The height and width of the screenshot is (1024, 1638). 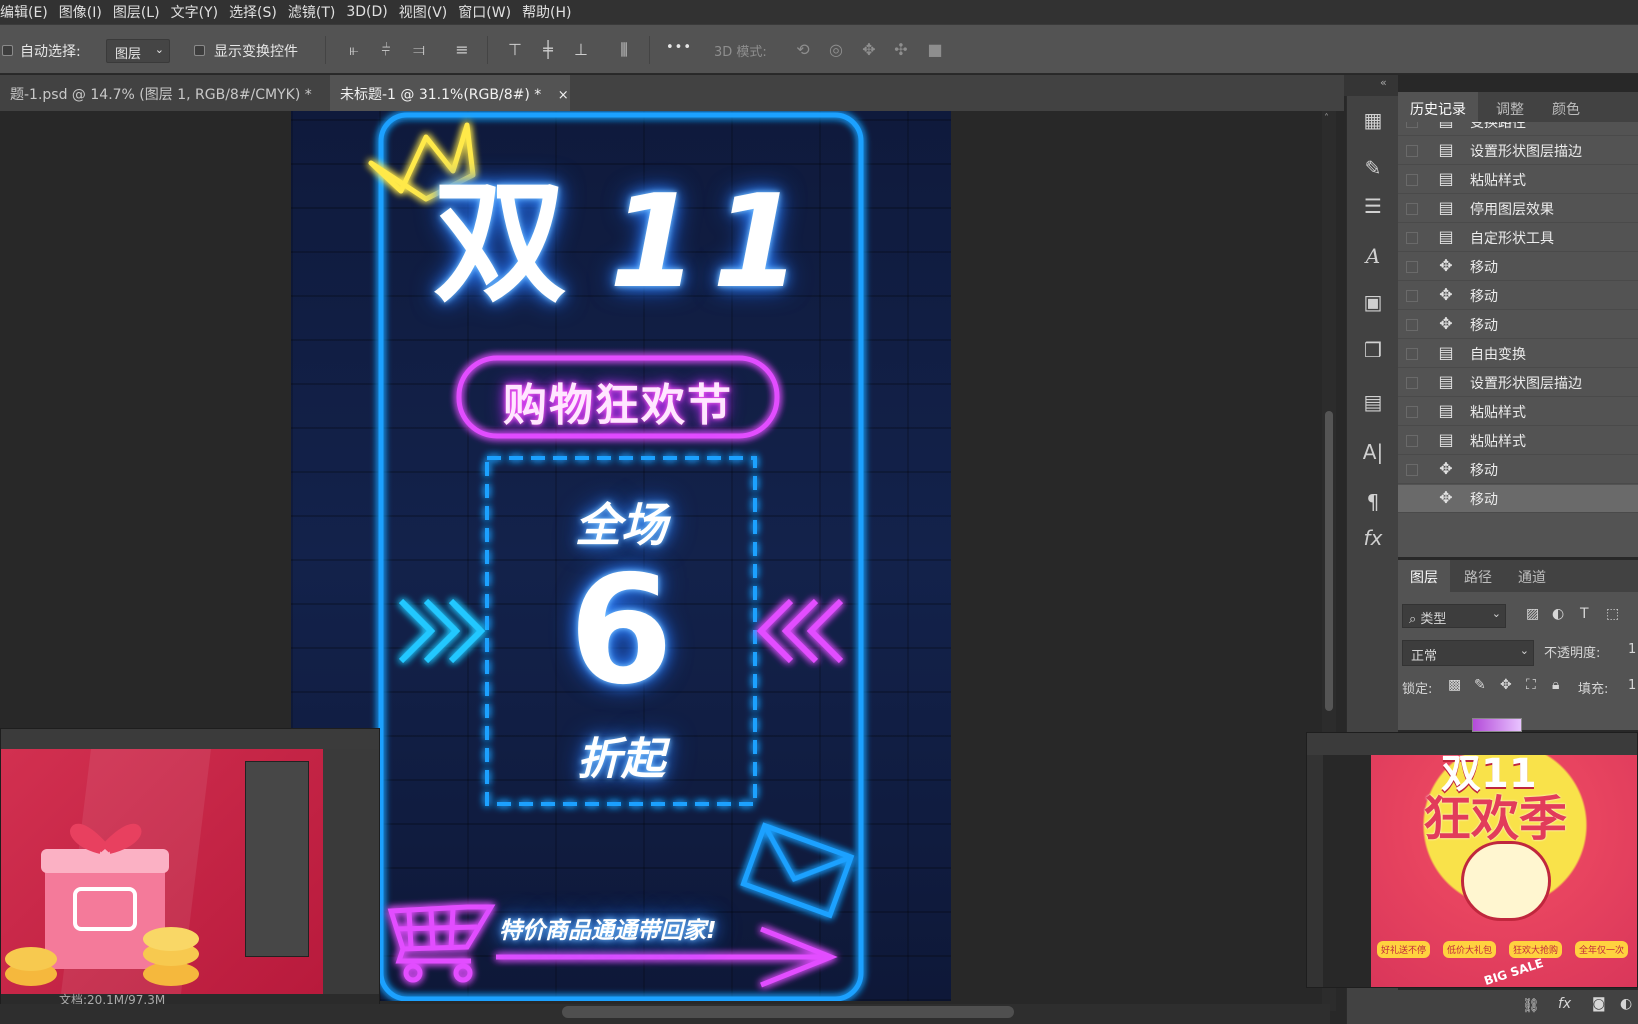 I want to click on menu-3d: 3D(D), so click(x=366, y=12).